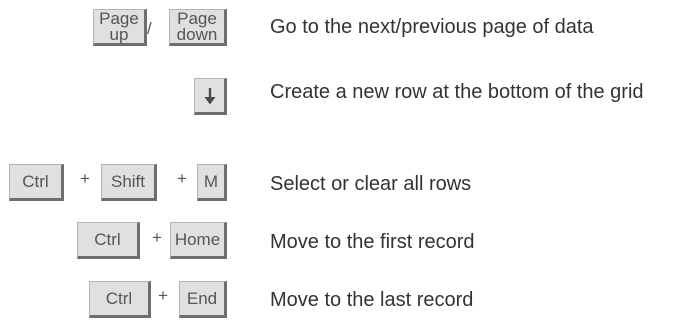 The image size is (687, 322). I want to click on page-down-key-line-2: down, so click(197, 34).